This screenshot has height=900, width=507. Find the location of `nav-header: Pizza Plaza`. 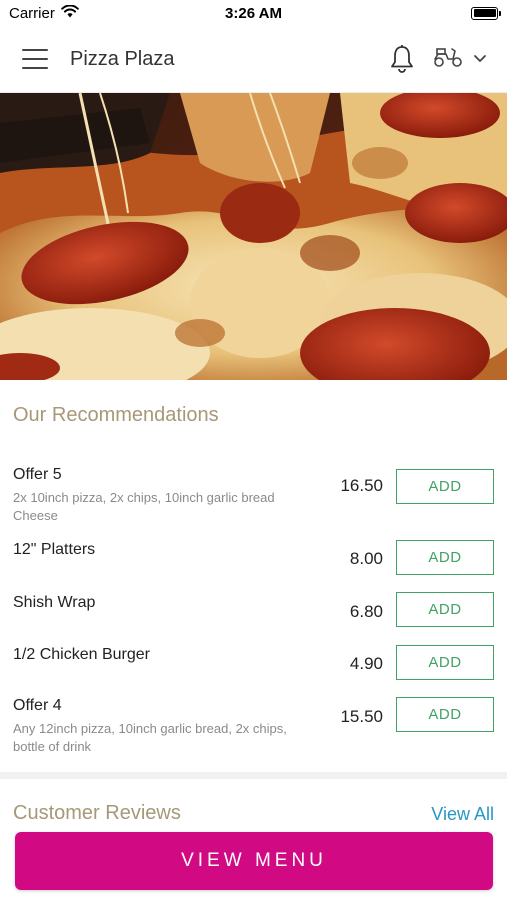

nav-header: Pizza Plaza is located at coordinates (253, 59).